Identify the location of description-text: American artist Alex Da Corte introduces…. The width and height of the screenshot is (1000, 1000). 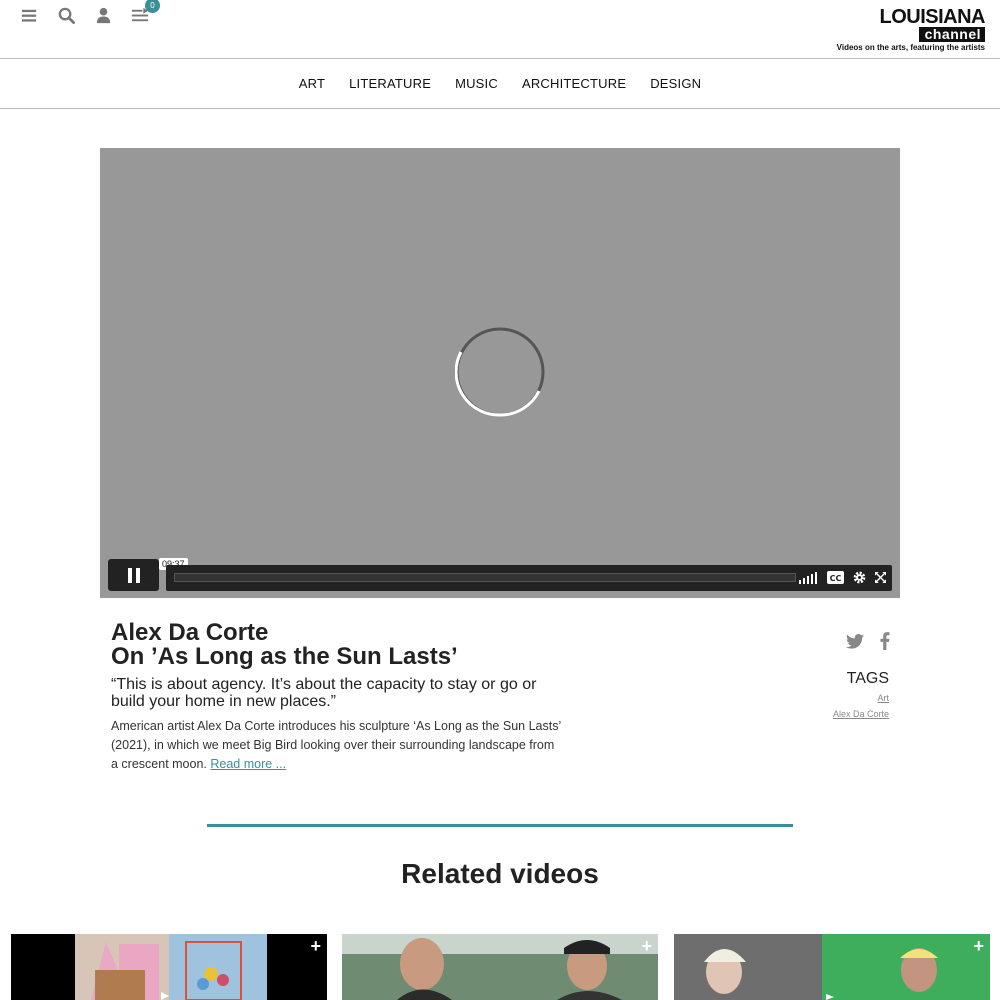
(336, 745).